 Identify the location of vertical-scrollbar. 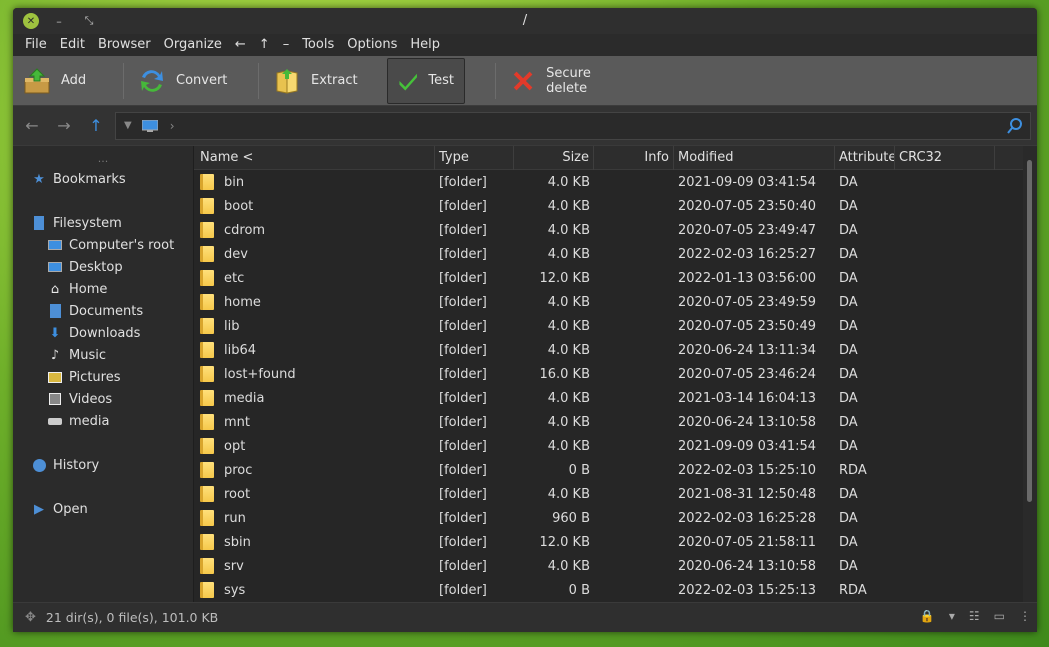
(1030, 374).